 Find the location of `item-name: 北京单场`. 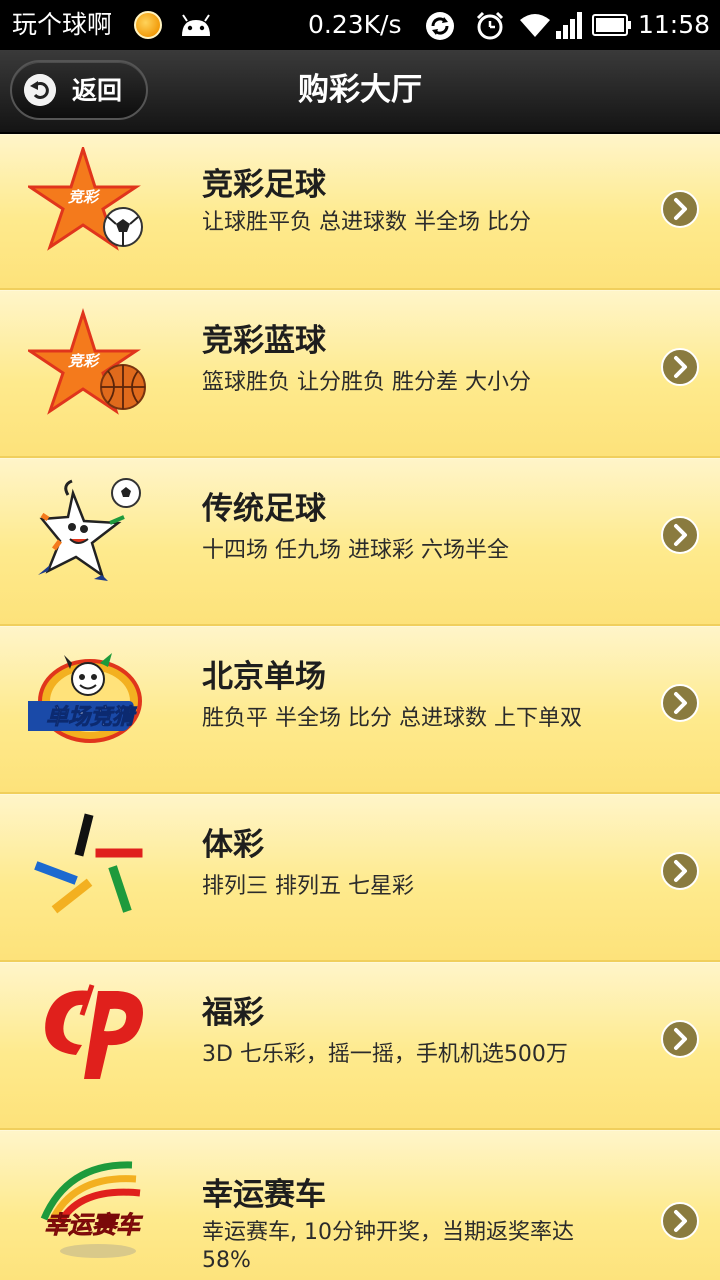

item-name: 北京单场 is located at coordinates (264, 677).